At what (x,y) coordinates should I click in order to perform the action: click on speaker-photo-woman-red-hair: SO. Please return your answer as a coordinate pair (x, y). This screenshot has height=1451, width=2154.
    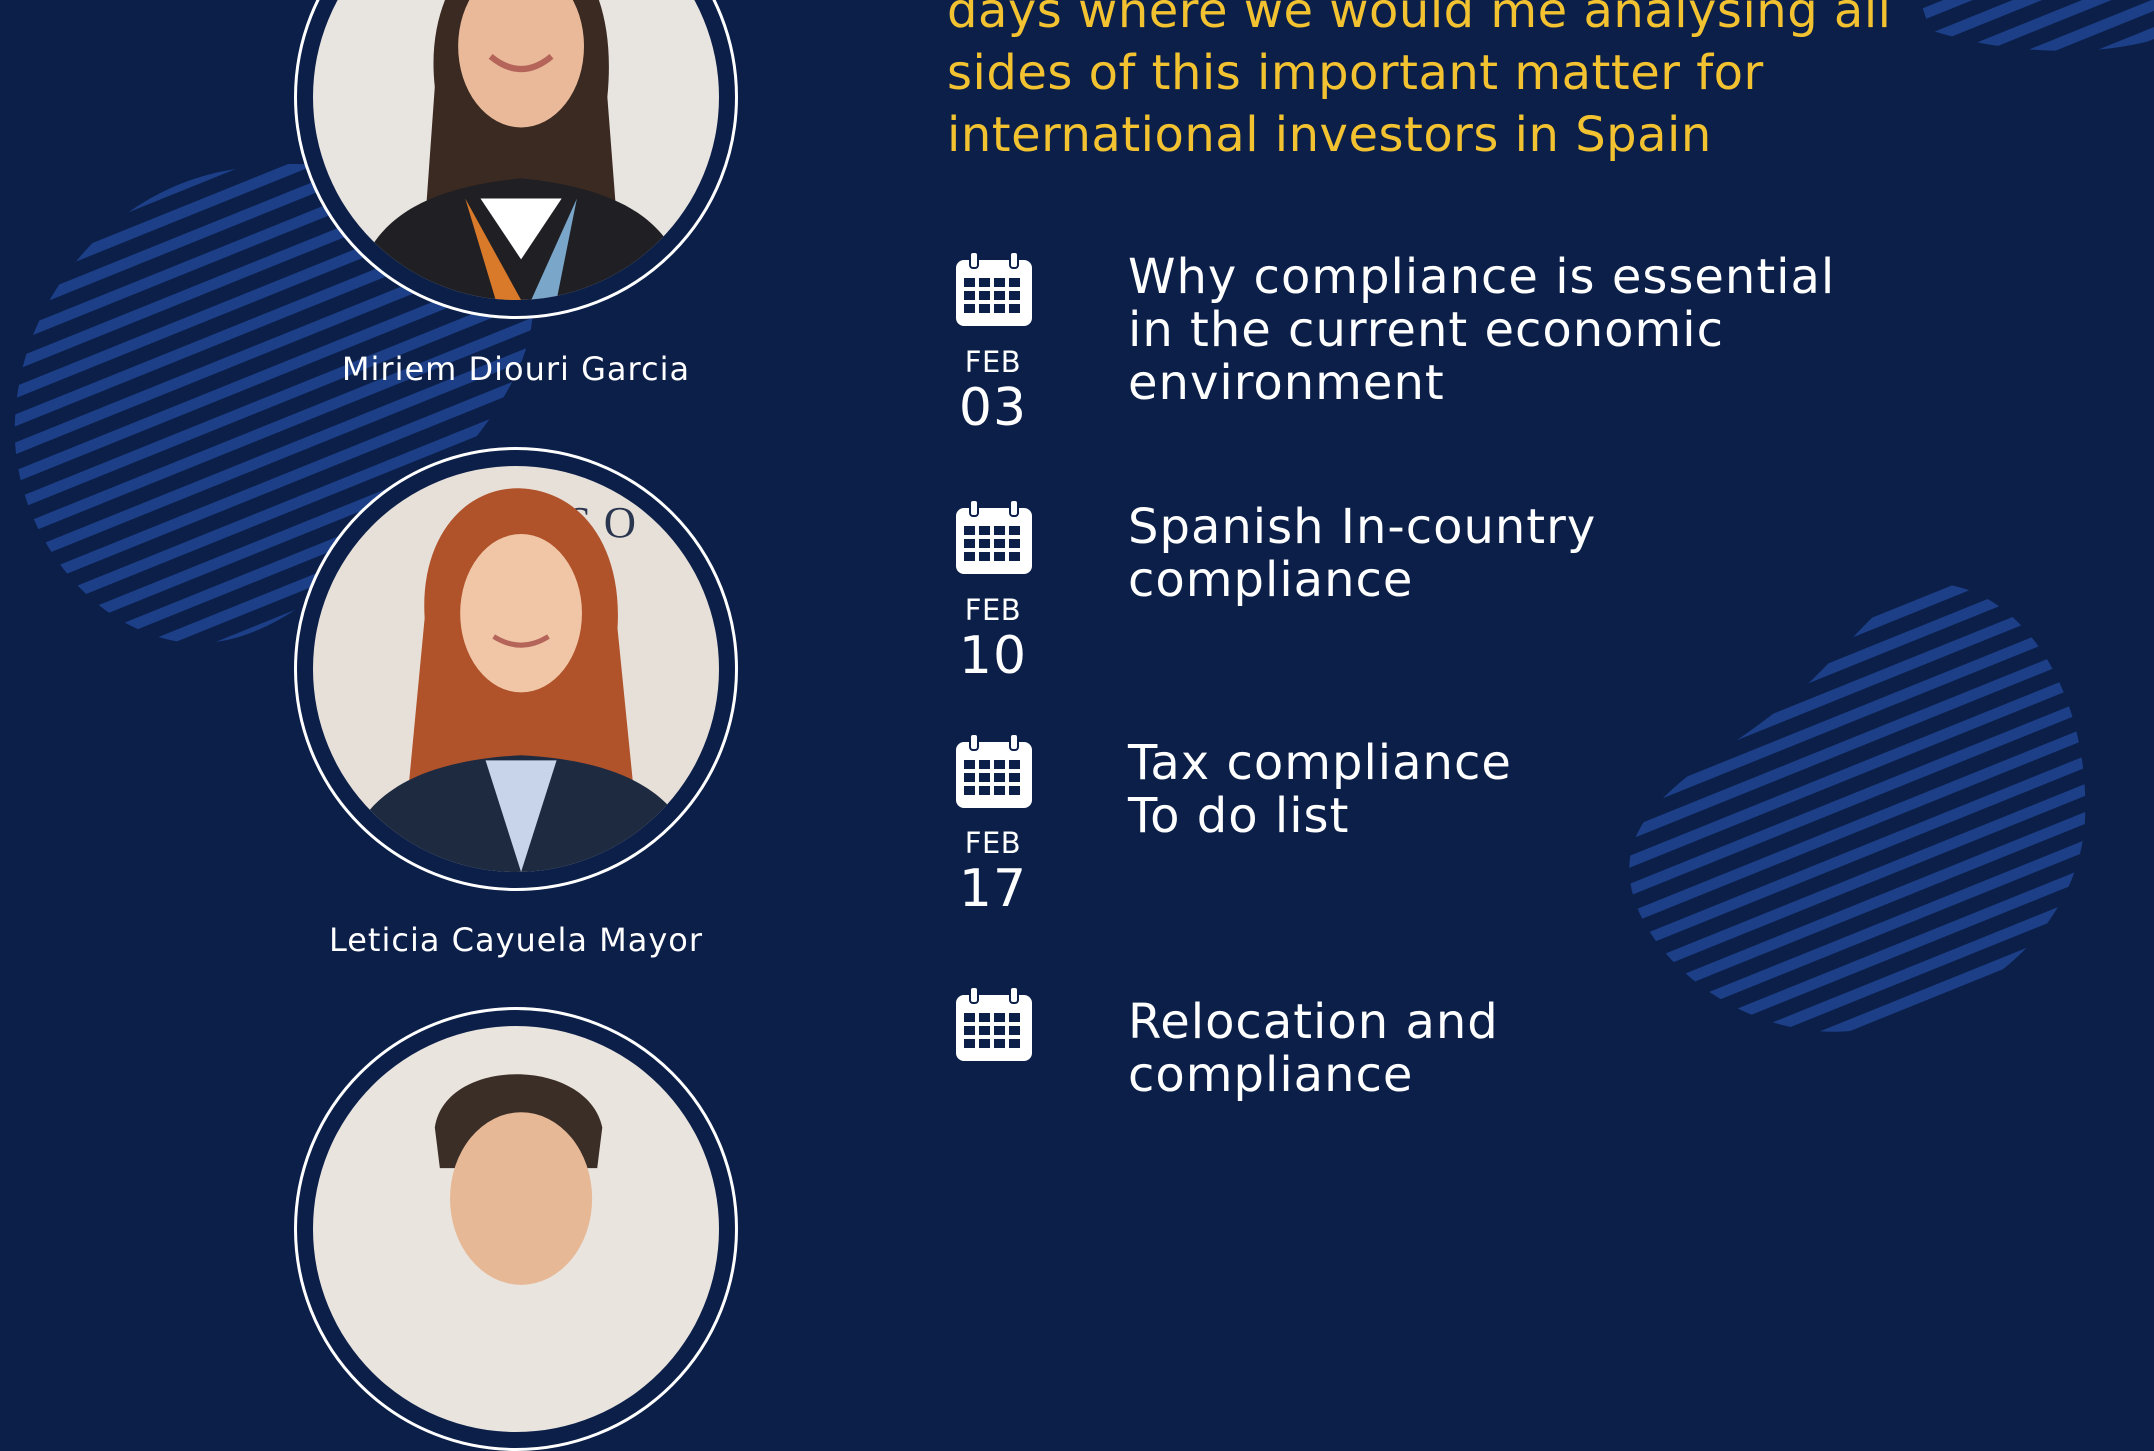
    Looking at the image, I should click on (516, 669).